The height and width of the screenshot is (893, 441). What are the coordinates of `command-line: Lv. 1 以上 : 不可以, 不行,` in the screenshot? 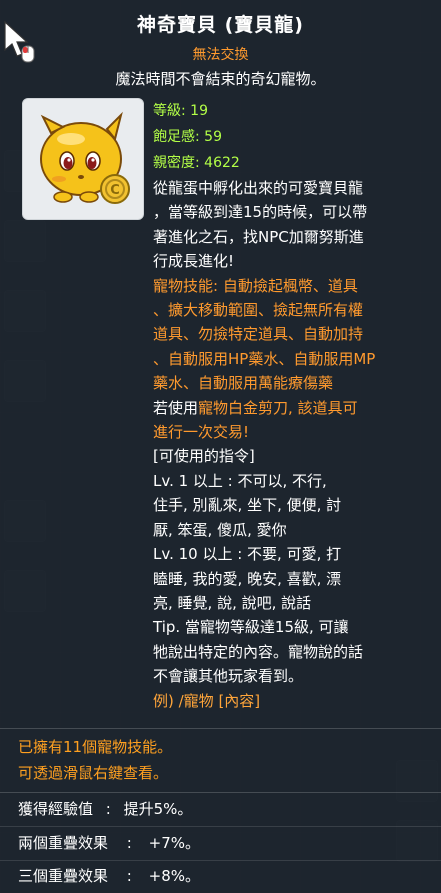 It's located at (240, 480).